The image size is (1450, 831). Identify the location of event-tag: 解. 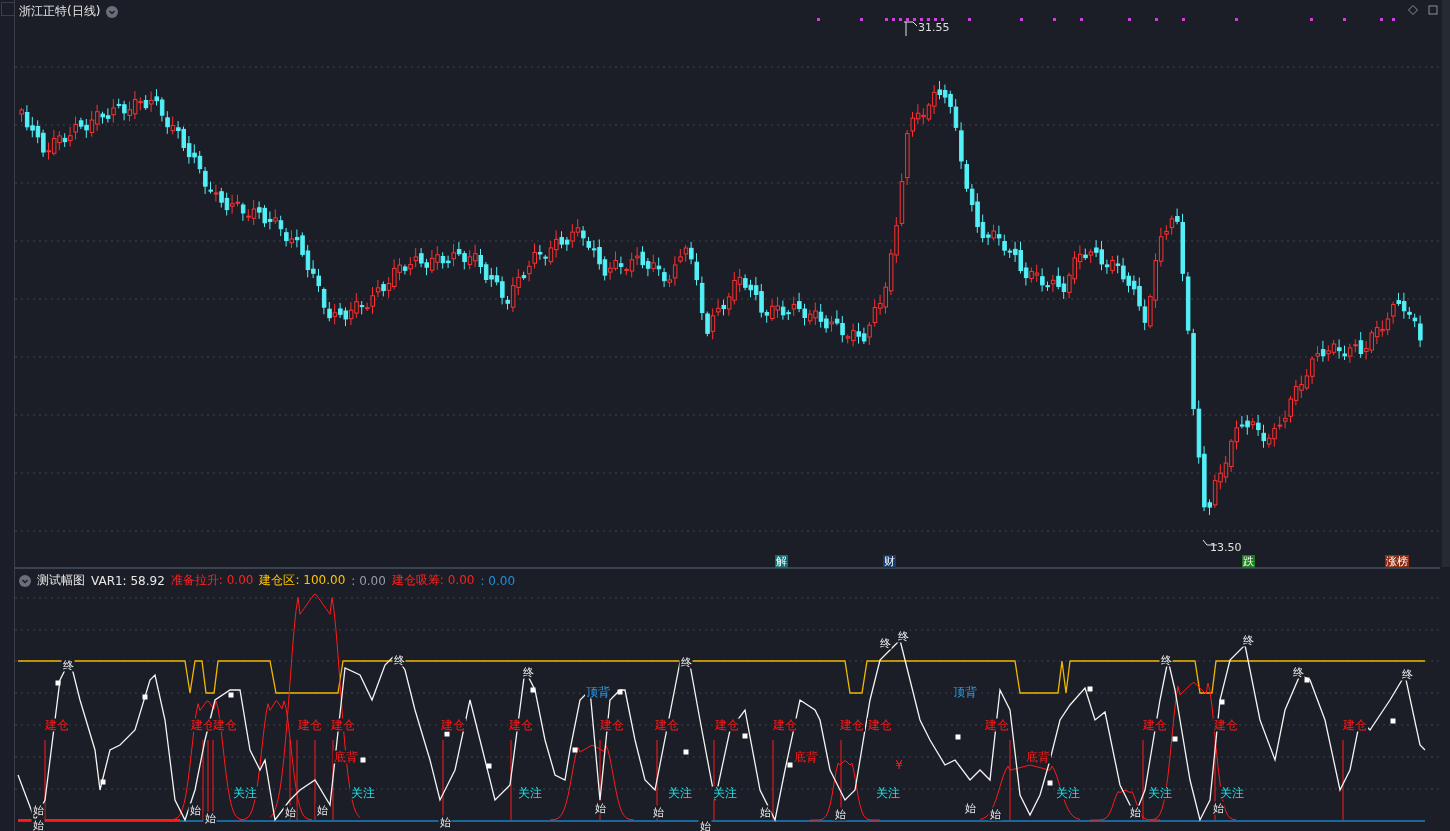
(781, 561).